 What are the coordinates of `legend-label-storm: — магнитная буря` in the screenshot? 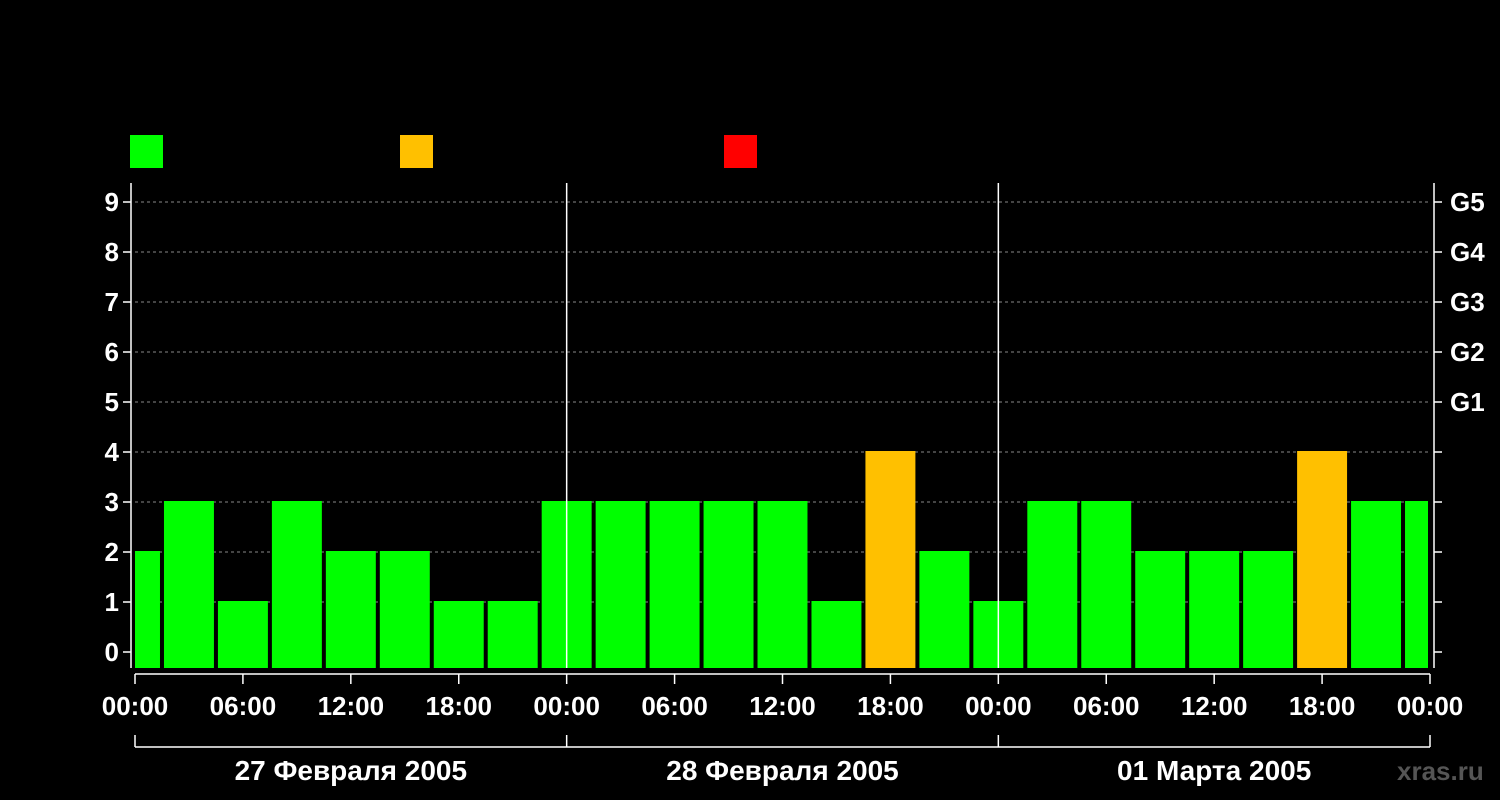 It's located at (879, 150).